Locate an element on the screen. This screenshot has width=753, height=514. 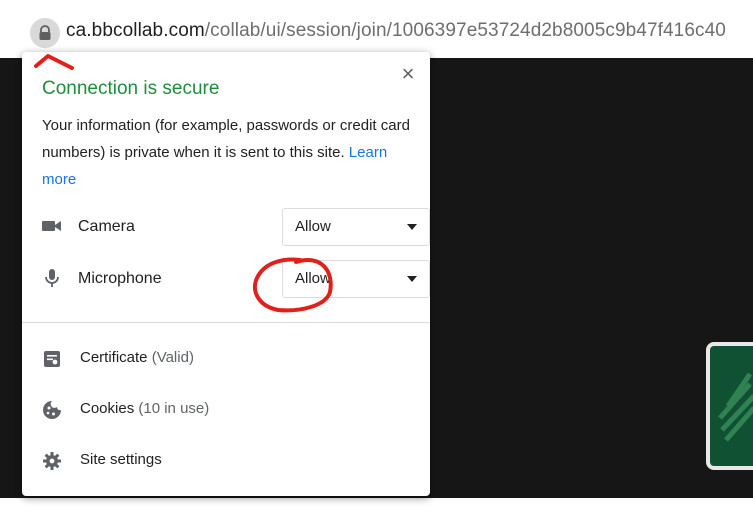
divider is located at coordinates (226, 322).